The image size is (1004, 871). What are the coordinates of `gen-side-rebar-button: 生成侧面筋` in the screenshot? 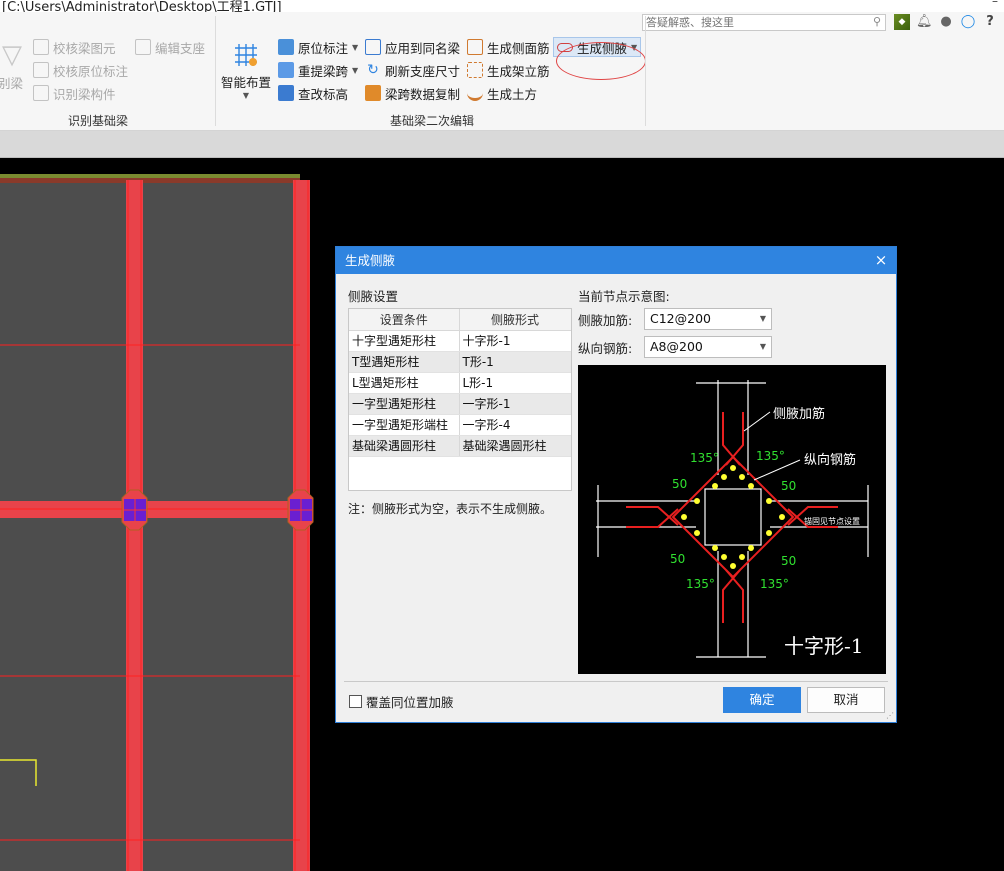 It's located at (508, 47).